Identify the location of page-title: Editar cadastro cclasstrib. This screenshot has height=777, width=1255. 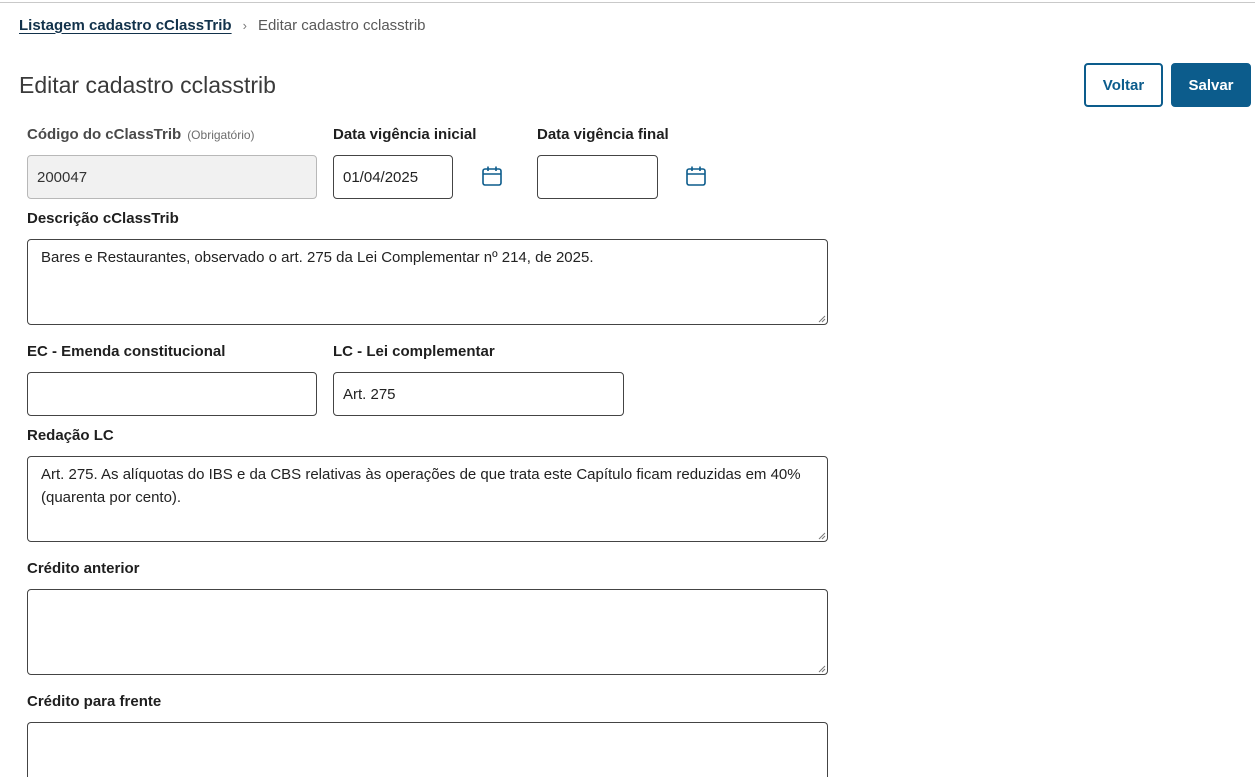
(147, 85).